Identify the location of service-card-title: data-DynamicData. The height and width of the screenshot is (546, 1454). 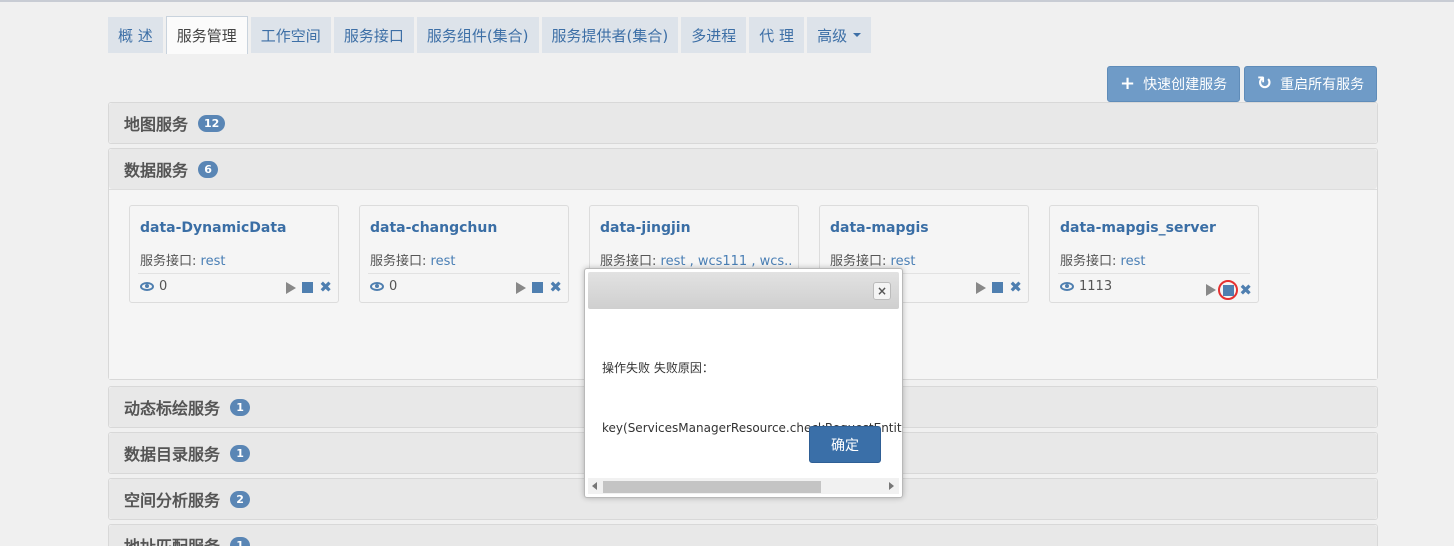
(213, 228).